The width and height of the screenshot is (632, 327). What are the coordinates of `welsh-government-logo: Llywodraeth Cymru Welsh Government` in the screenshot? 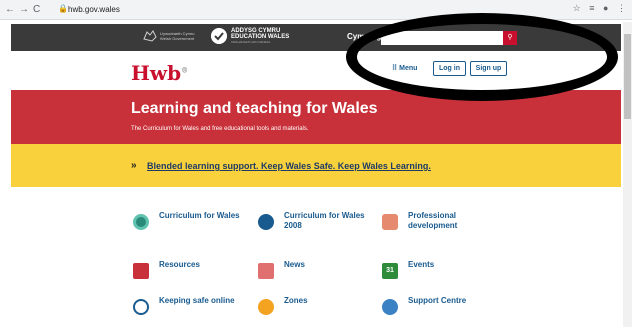 It's located at (170, 37).